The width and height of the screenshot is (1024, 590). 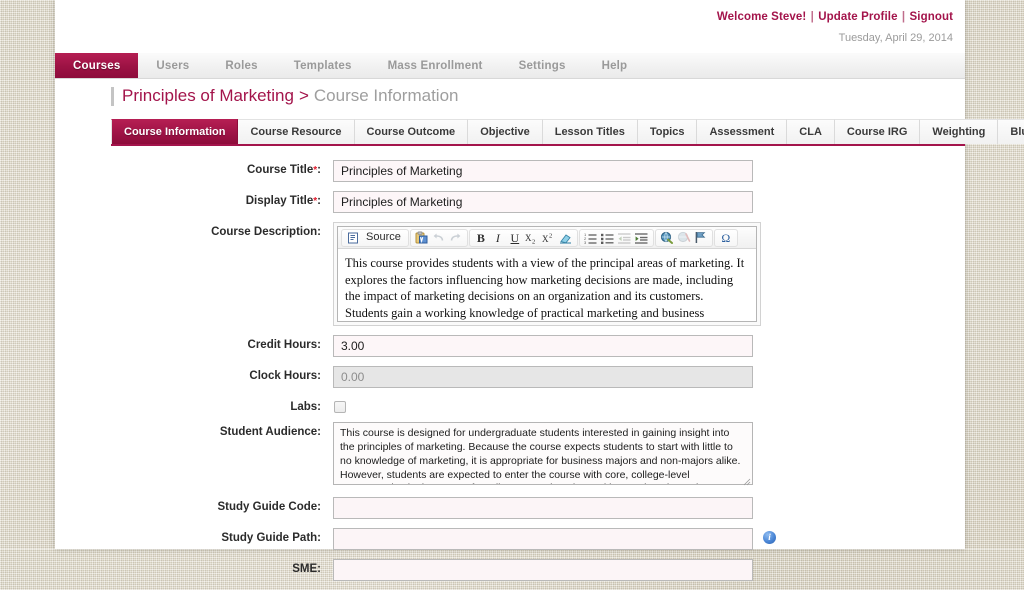 I want to click on signout-link: Signout, so click(x=932, y=17).